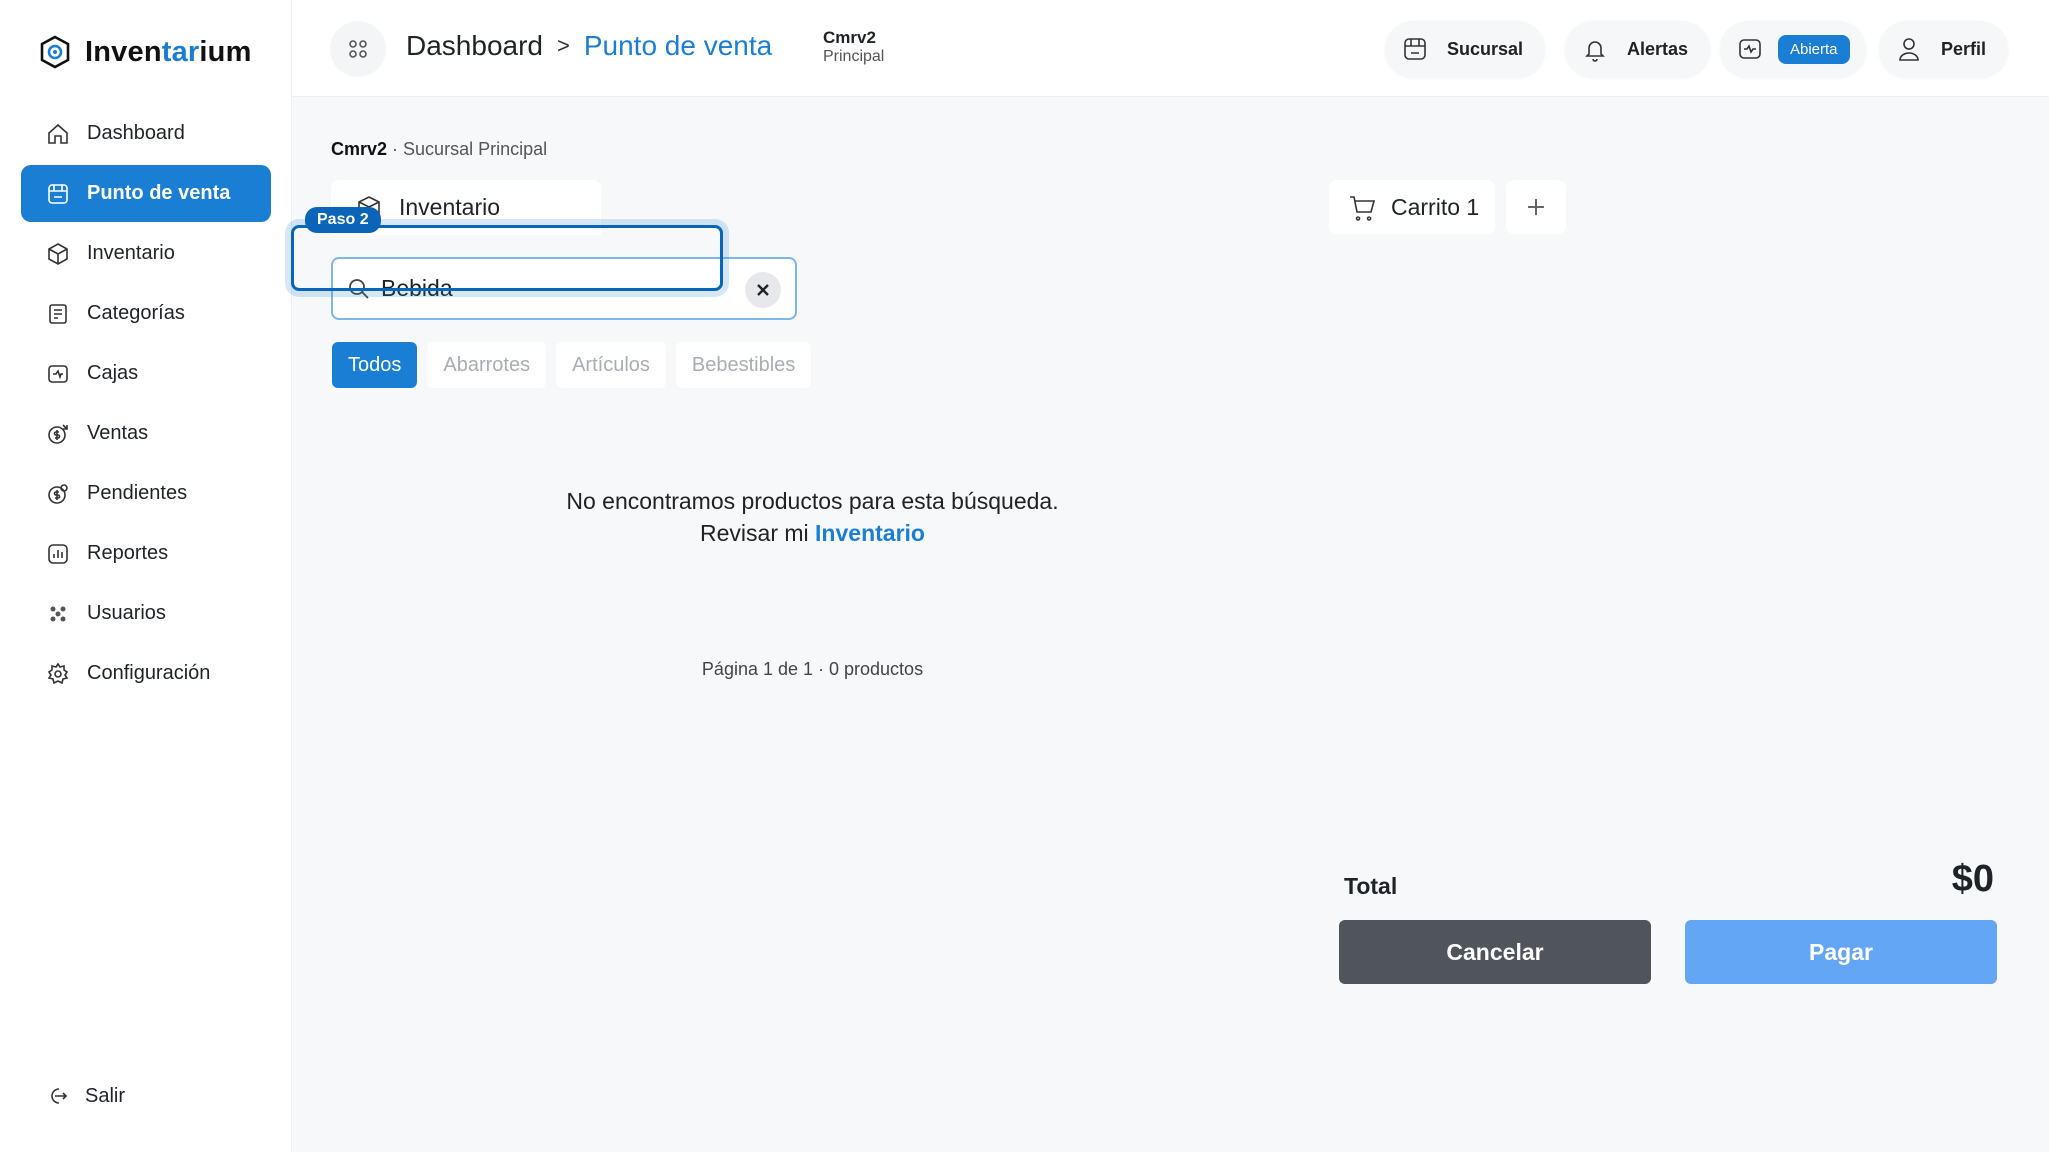 The height and width of the screenshot is (1152, 2049). I want to click on filter-todos: Todos, so click(375, 365).